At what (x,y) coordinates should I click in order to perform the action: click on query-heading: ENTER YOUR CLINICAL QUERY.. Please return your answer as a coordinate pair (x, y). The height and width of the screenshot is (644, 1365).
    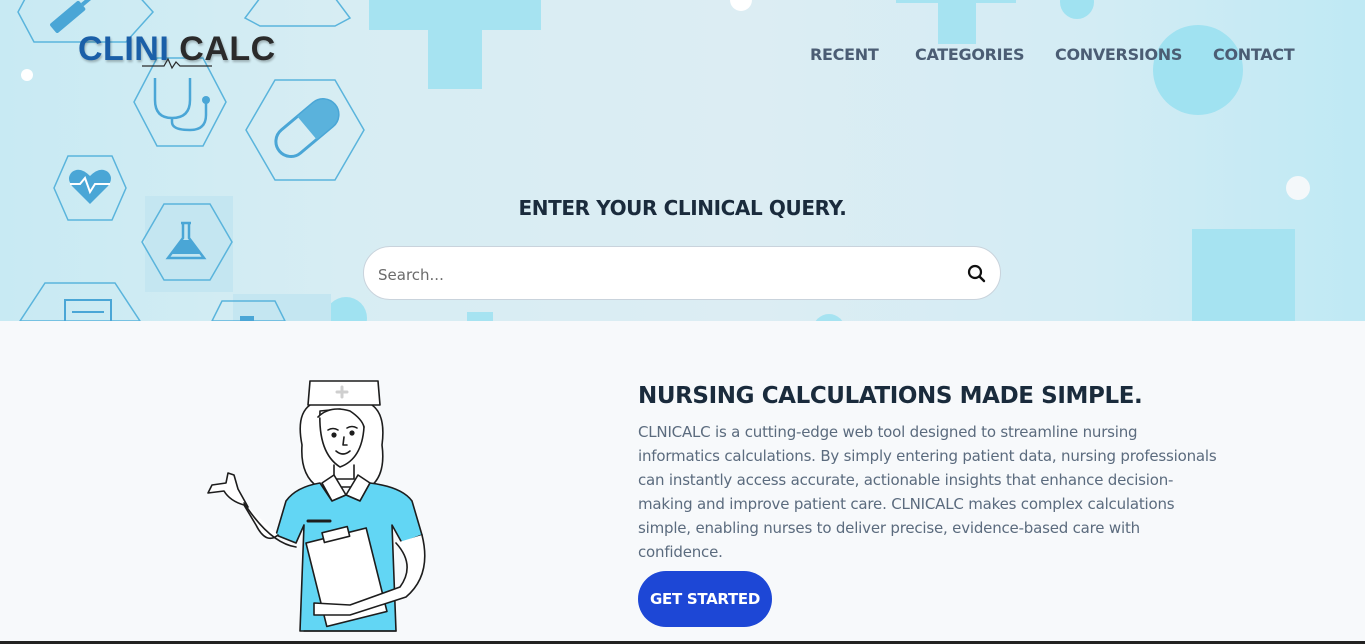
    Looking at the image, I should click on (682, 208).